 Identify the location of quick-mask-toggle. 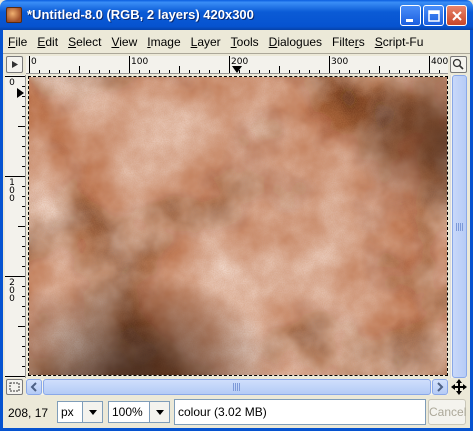
(14, 387).